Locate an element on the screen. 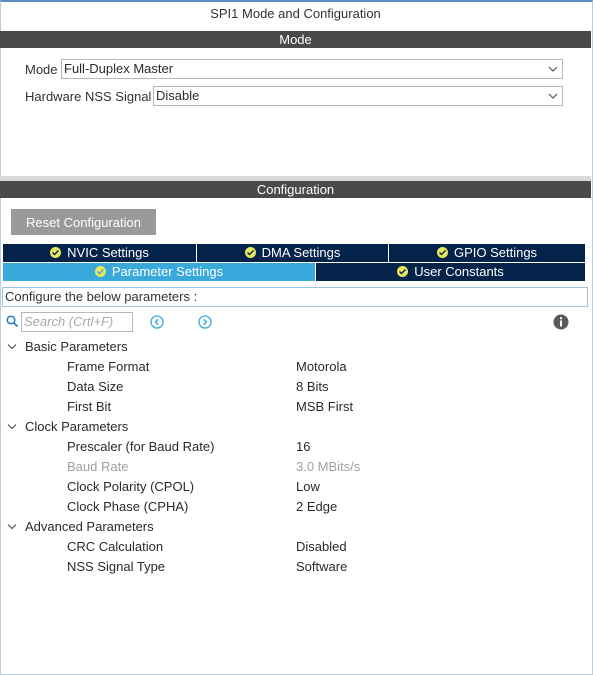  search-input: Search (Crtl+F) is located at coordinates (77, 322).